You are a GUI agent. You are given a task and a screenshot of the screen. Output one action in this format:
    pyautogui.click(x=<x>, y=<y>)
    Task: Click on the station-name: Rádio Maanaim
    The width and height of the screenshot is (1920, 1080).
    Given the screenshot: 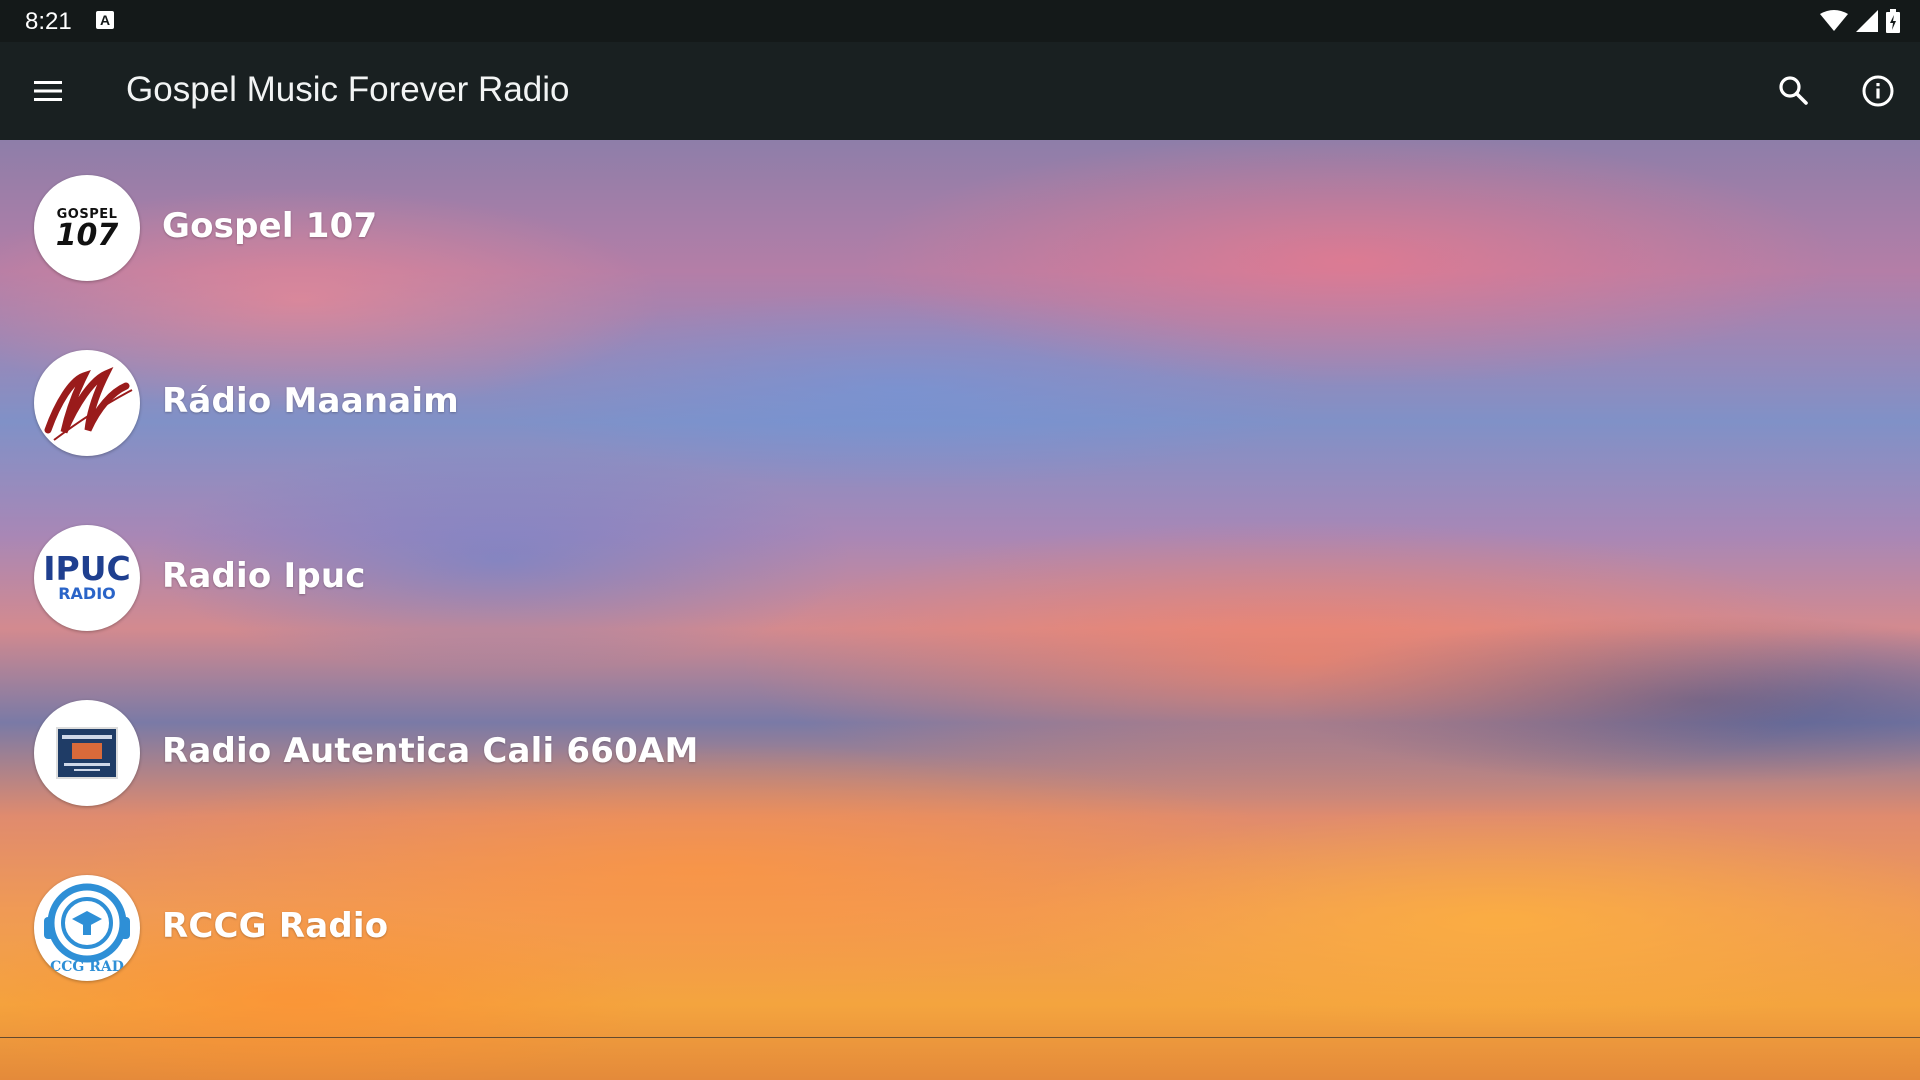 What is the action you would take?
    pyautogui.click(x=310, y=401)
    